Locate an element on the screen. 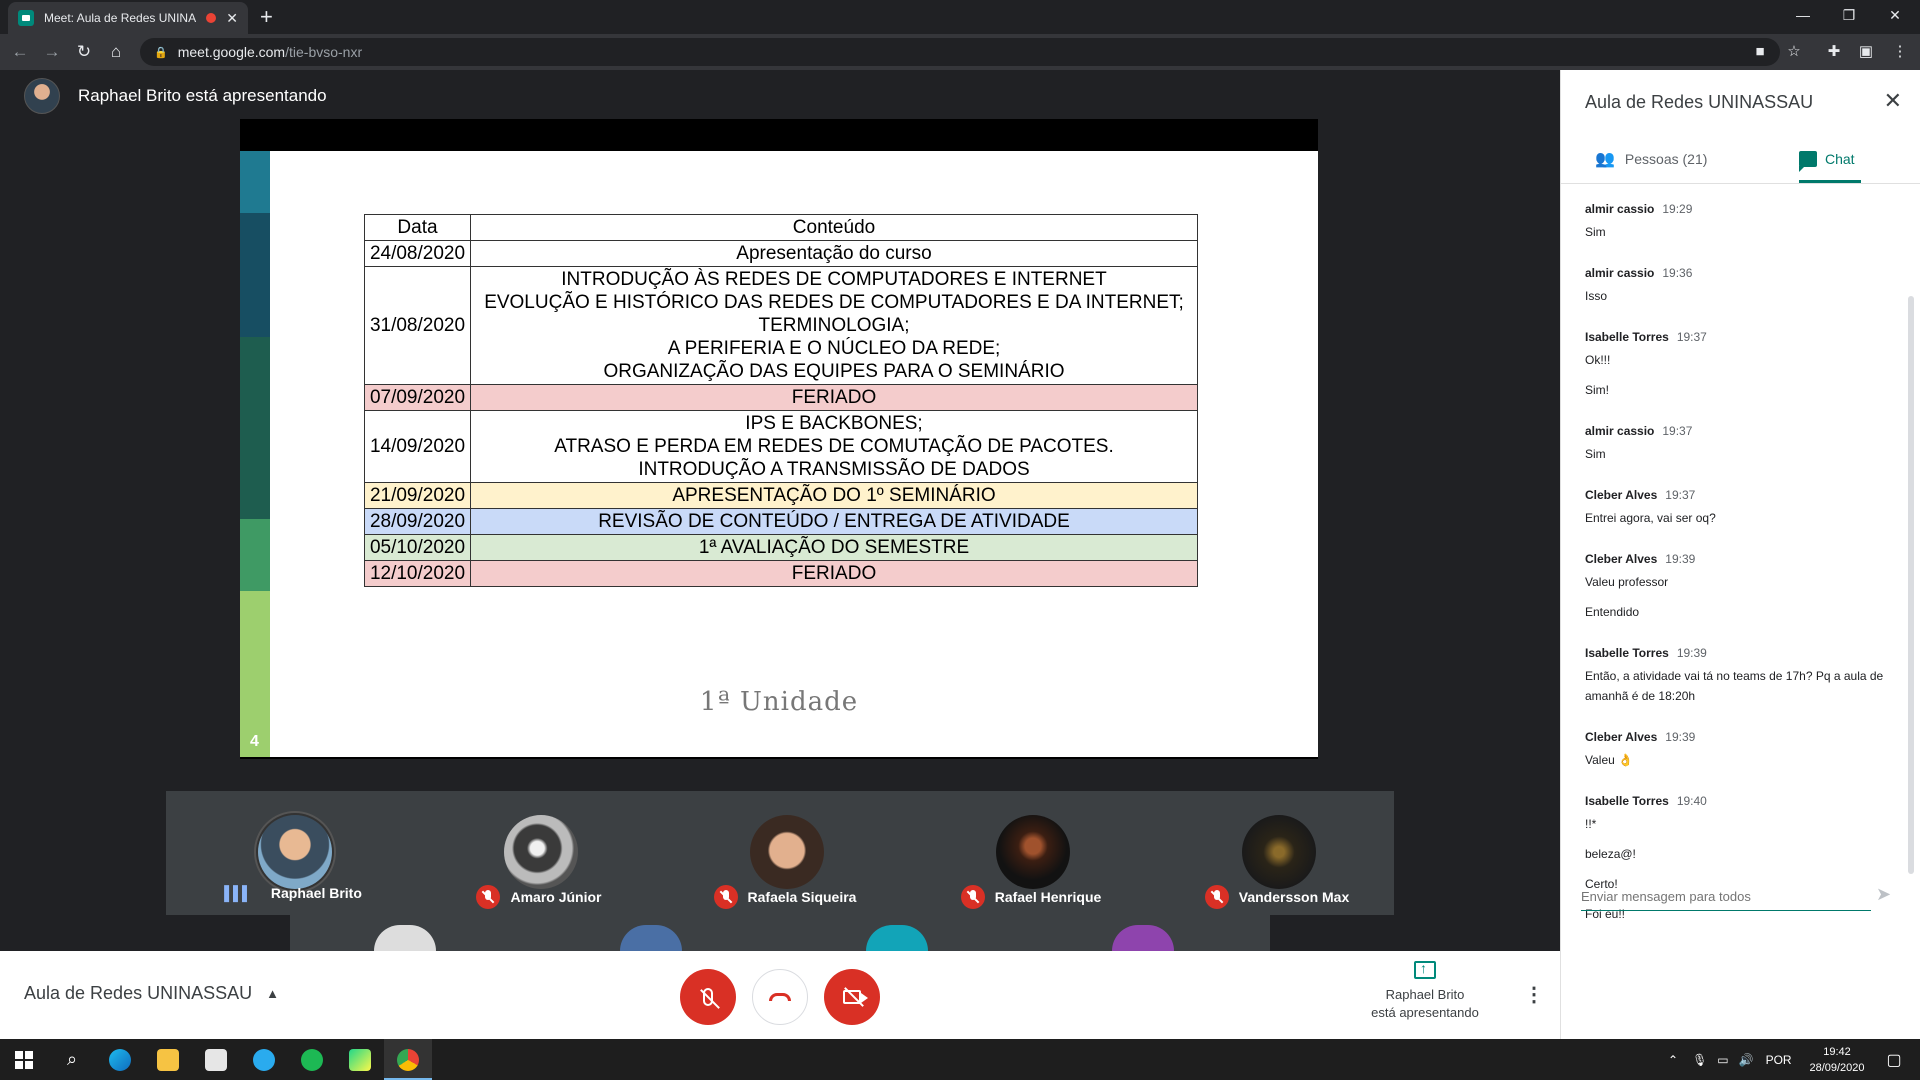 This screenshot has width=1920, height=1080. row-content-line: INTRODUÇÃO A TRANSMISSÃO DE DADOS is located at coordinates (834, 469).